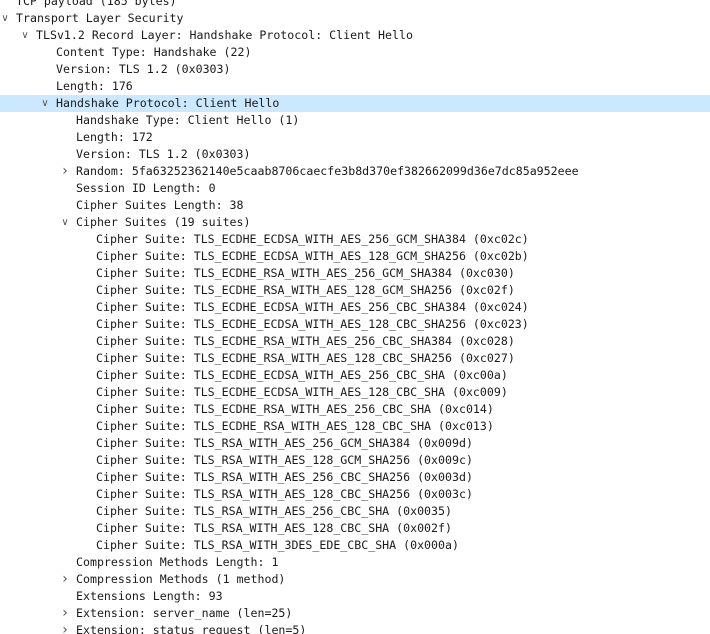 The height and width of the screenshot is (634, 710). I want to click on tree-row-label: Compression Methods (1 method), so click(181, 579).